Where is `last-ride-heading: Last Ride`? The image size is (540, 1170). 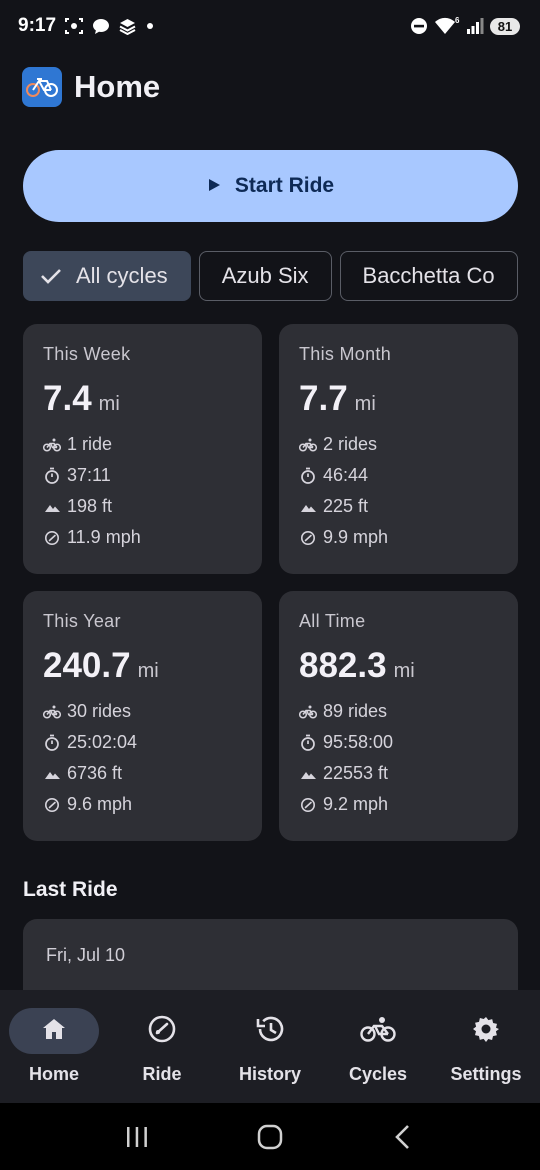 last-ride-heading: Last Ride is located at coordinates (70, 889).